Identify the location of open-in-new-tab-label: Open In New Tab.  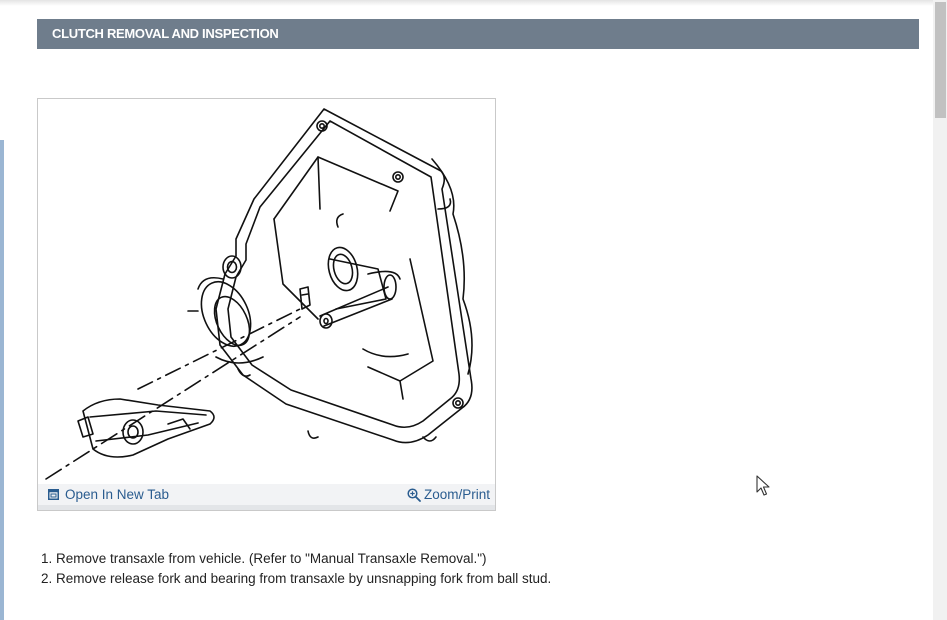
(117, 494).